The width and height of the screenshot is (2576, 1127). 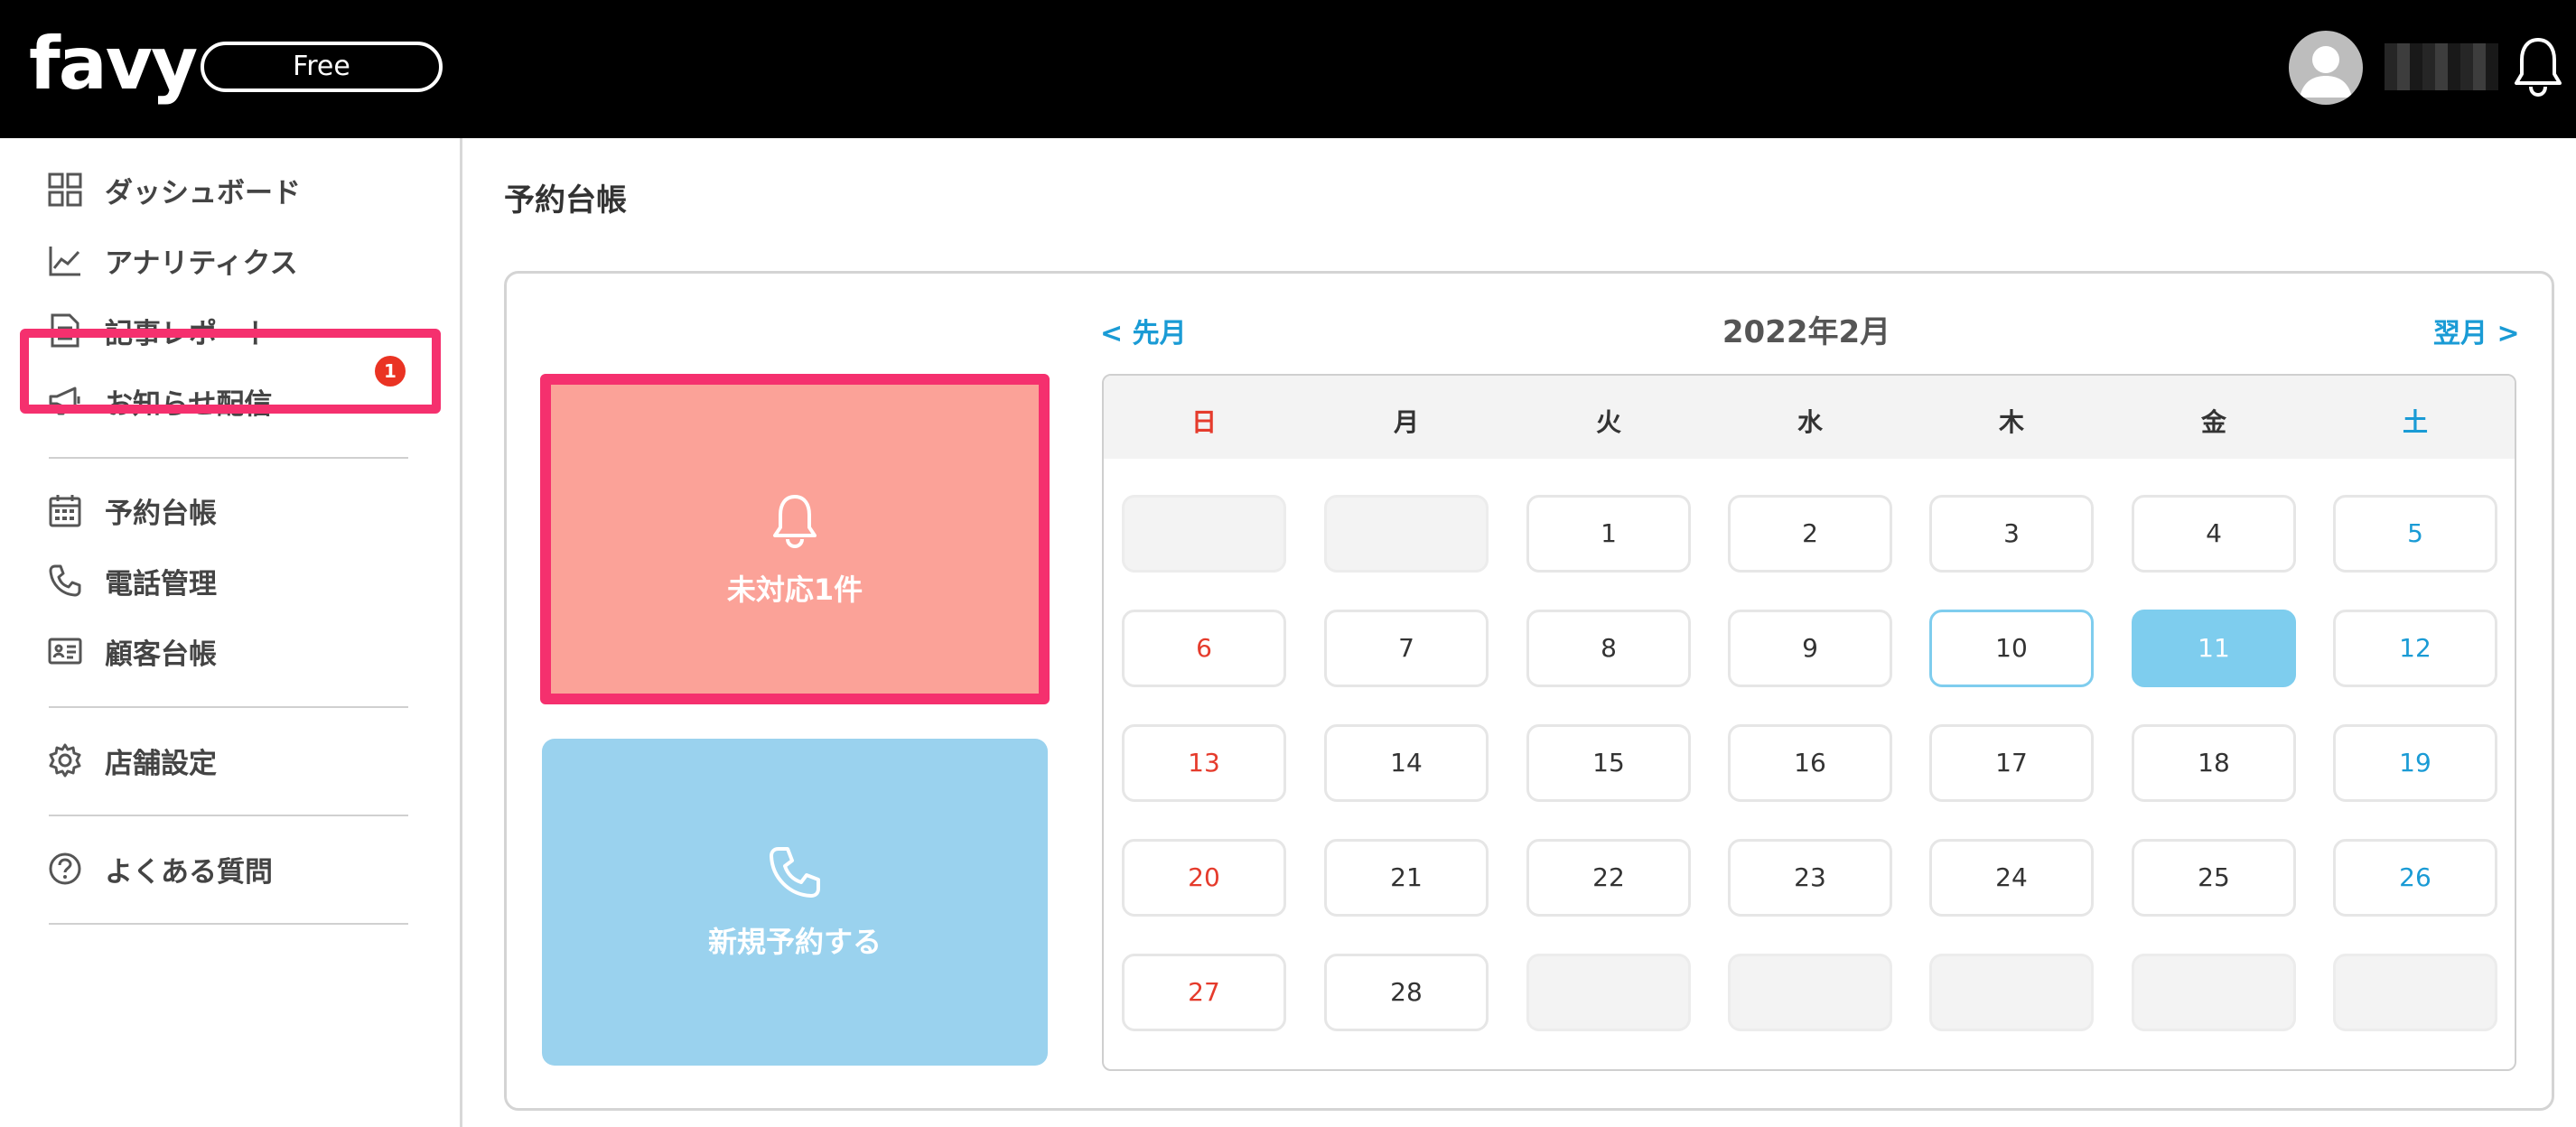 What do you see at coordinates (65, 510) in the screenshot?
I see `calendar-icon` at bounding box center [65, 510].